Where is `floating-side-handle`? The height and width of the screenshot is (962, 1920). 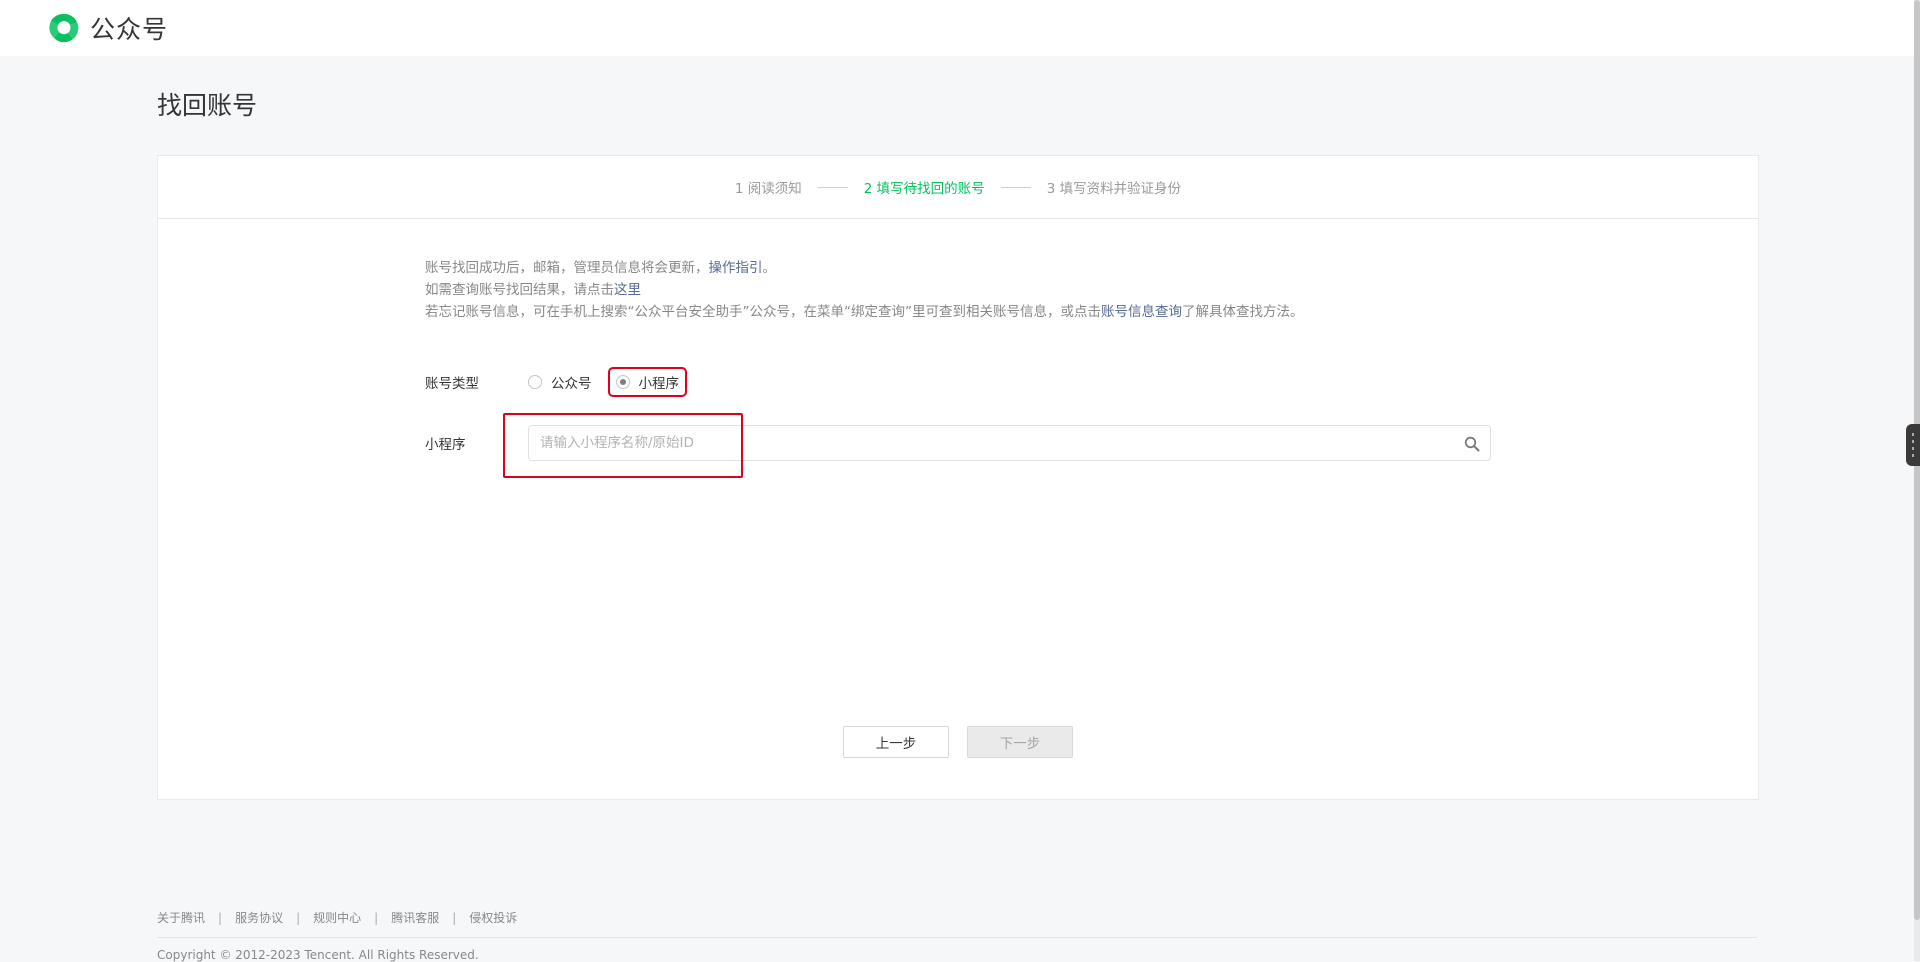 floating-side-handle is located at coordinates (1913, 445).